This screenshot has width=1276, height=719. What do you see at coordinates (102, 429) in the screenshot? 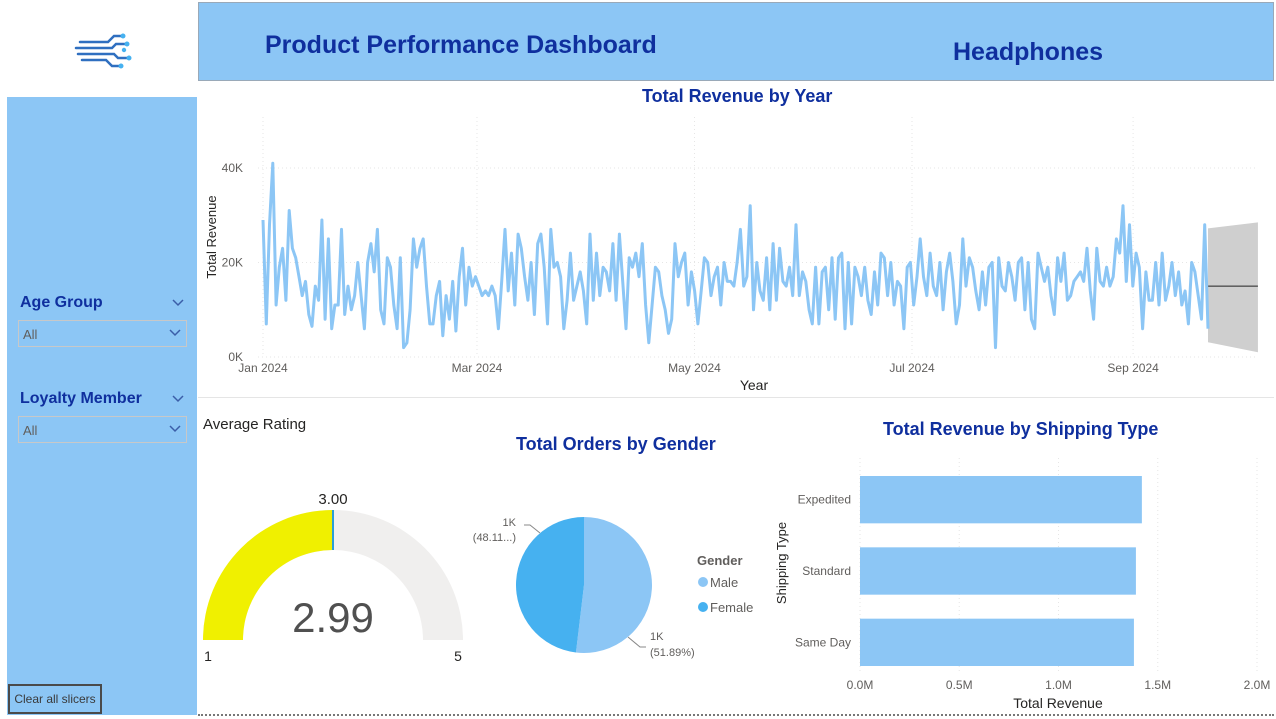
I see `loyalty-member-dropdown: All` at bounding box center [102, 429].